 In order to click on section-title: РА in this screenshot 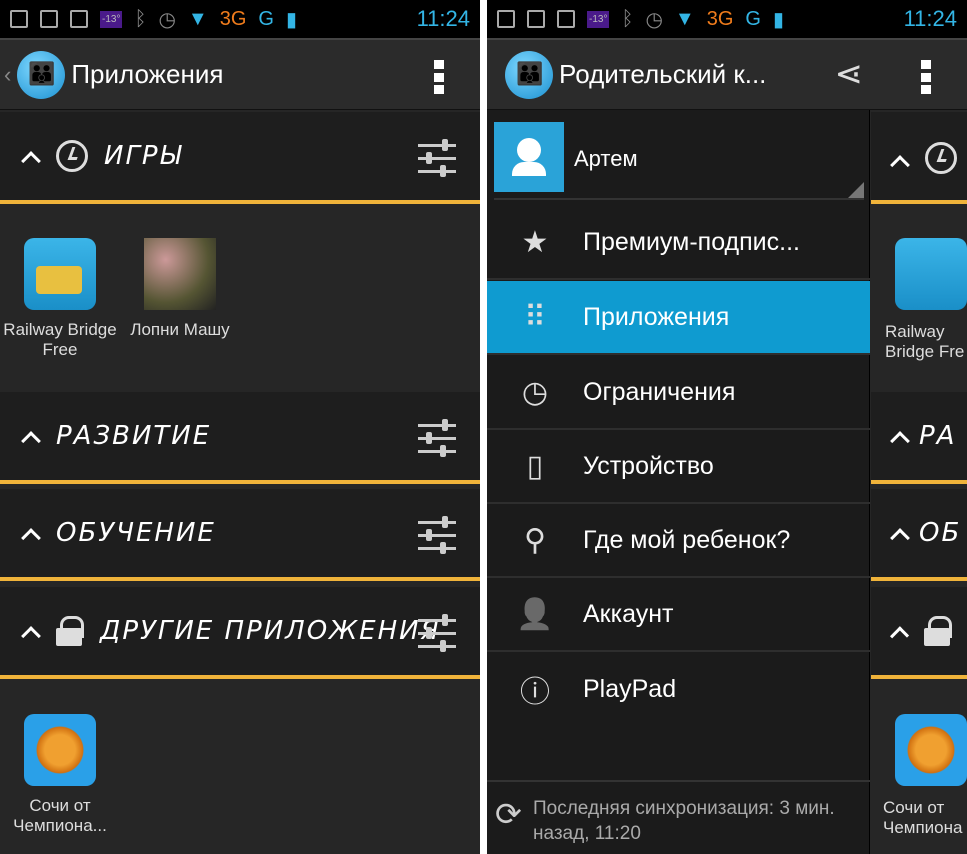, I will do `click(938, 436)`.